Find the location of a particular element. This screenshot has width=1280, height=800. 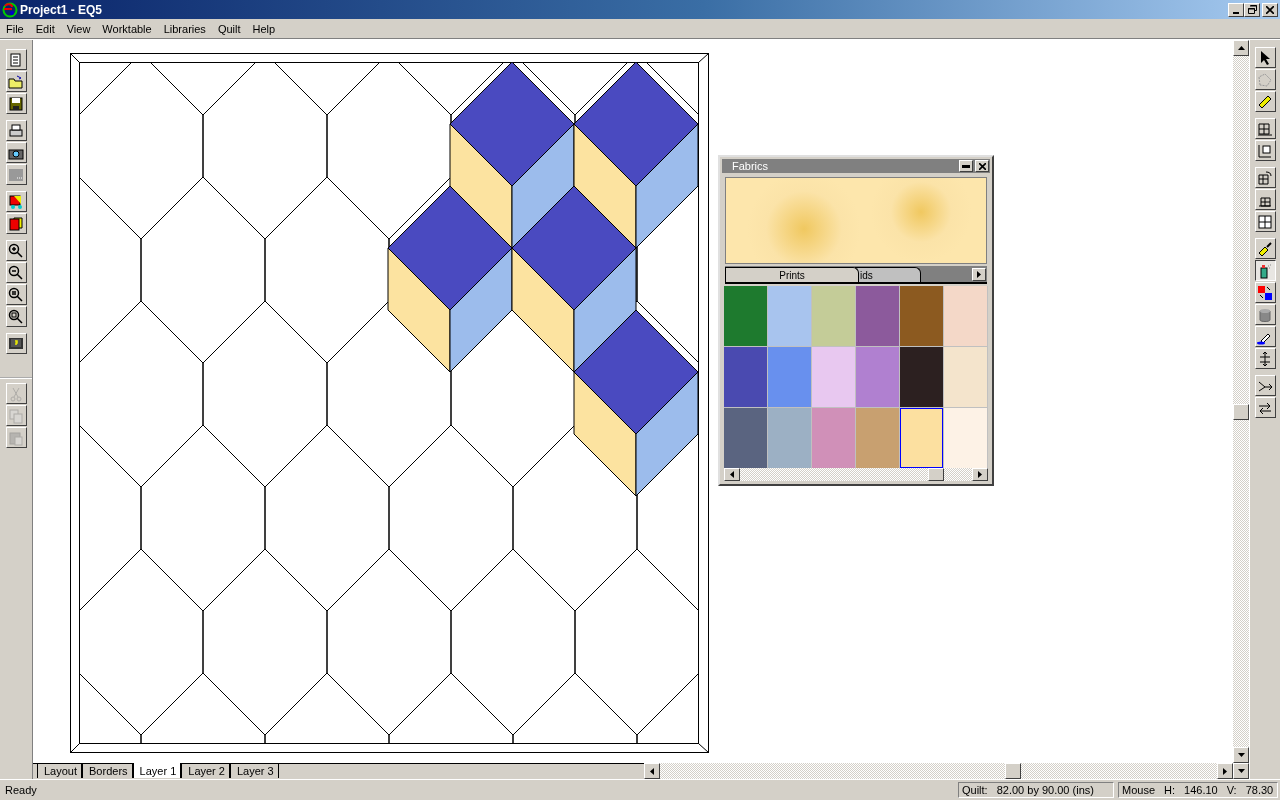

polygon-select-icon is located at coordinates (1265, 79).